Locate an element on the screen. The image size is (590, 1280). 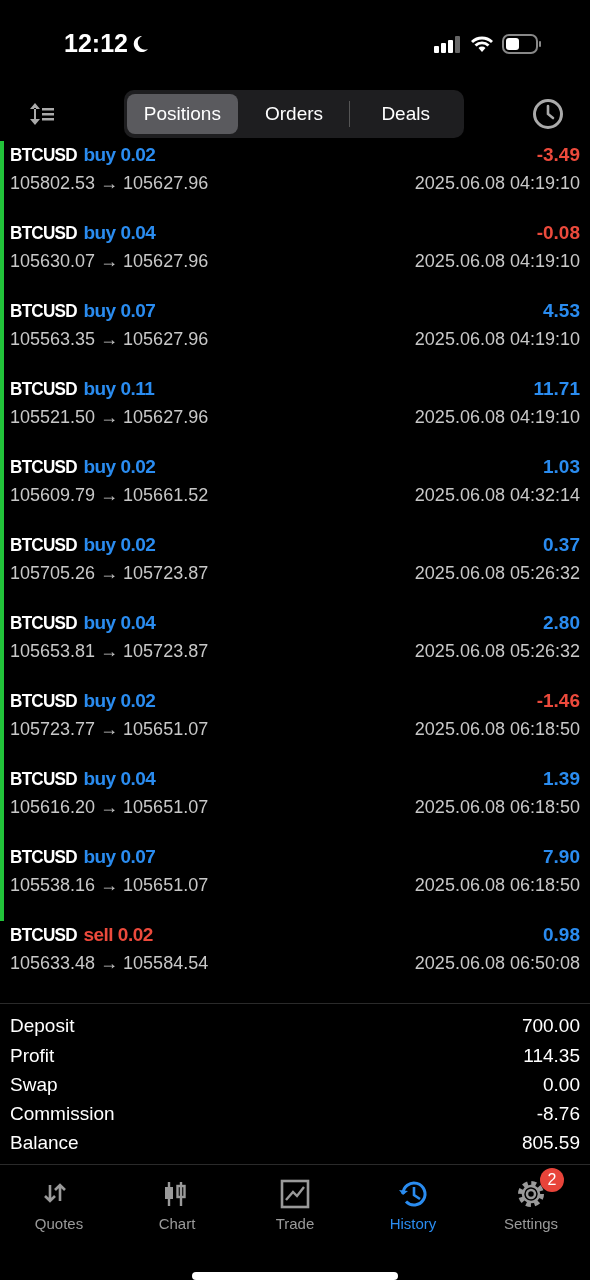
summary-value: -8.76 is located at coordinates (558, 1113).